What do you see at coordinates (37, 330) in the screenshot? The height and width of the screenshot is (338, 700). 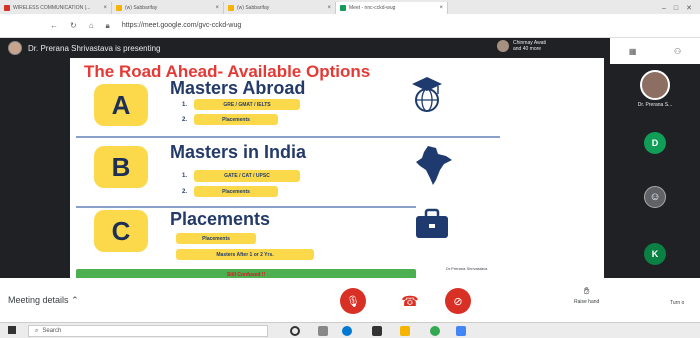 I see `search-icon: ⌕` at bounding box center [37, 330].